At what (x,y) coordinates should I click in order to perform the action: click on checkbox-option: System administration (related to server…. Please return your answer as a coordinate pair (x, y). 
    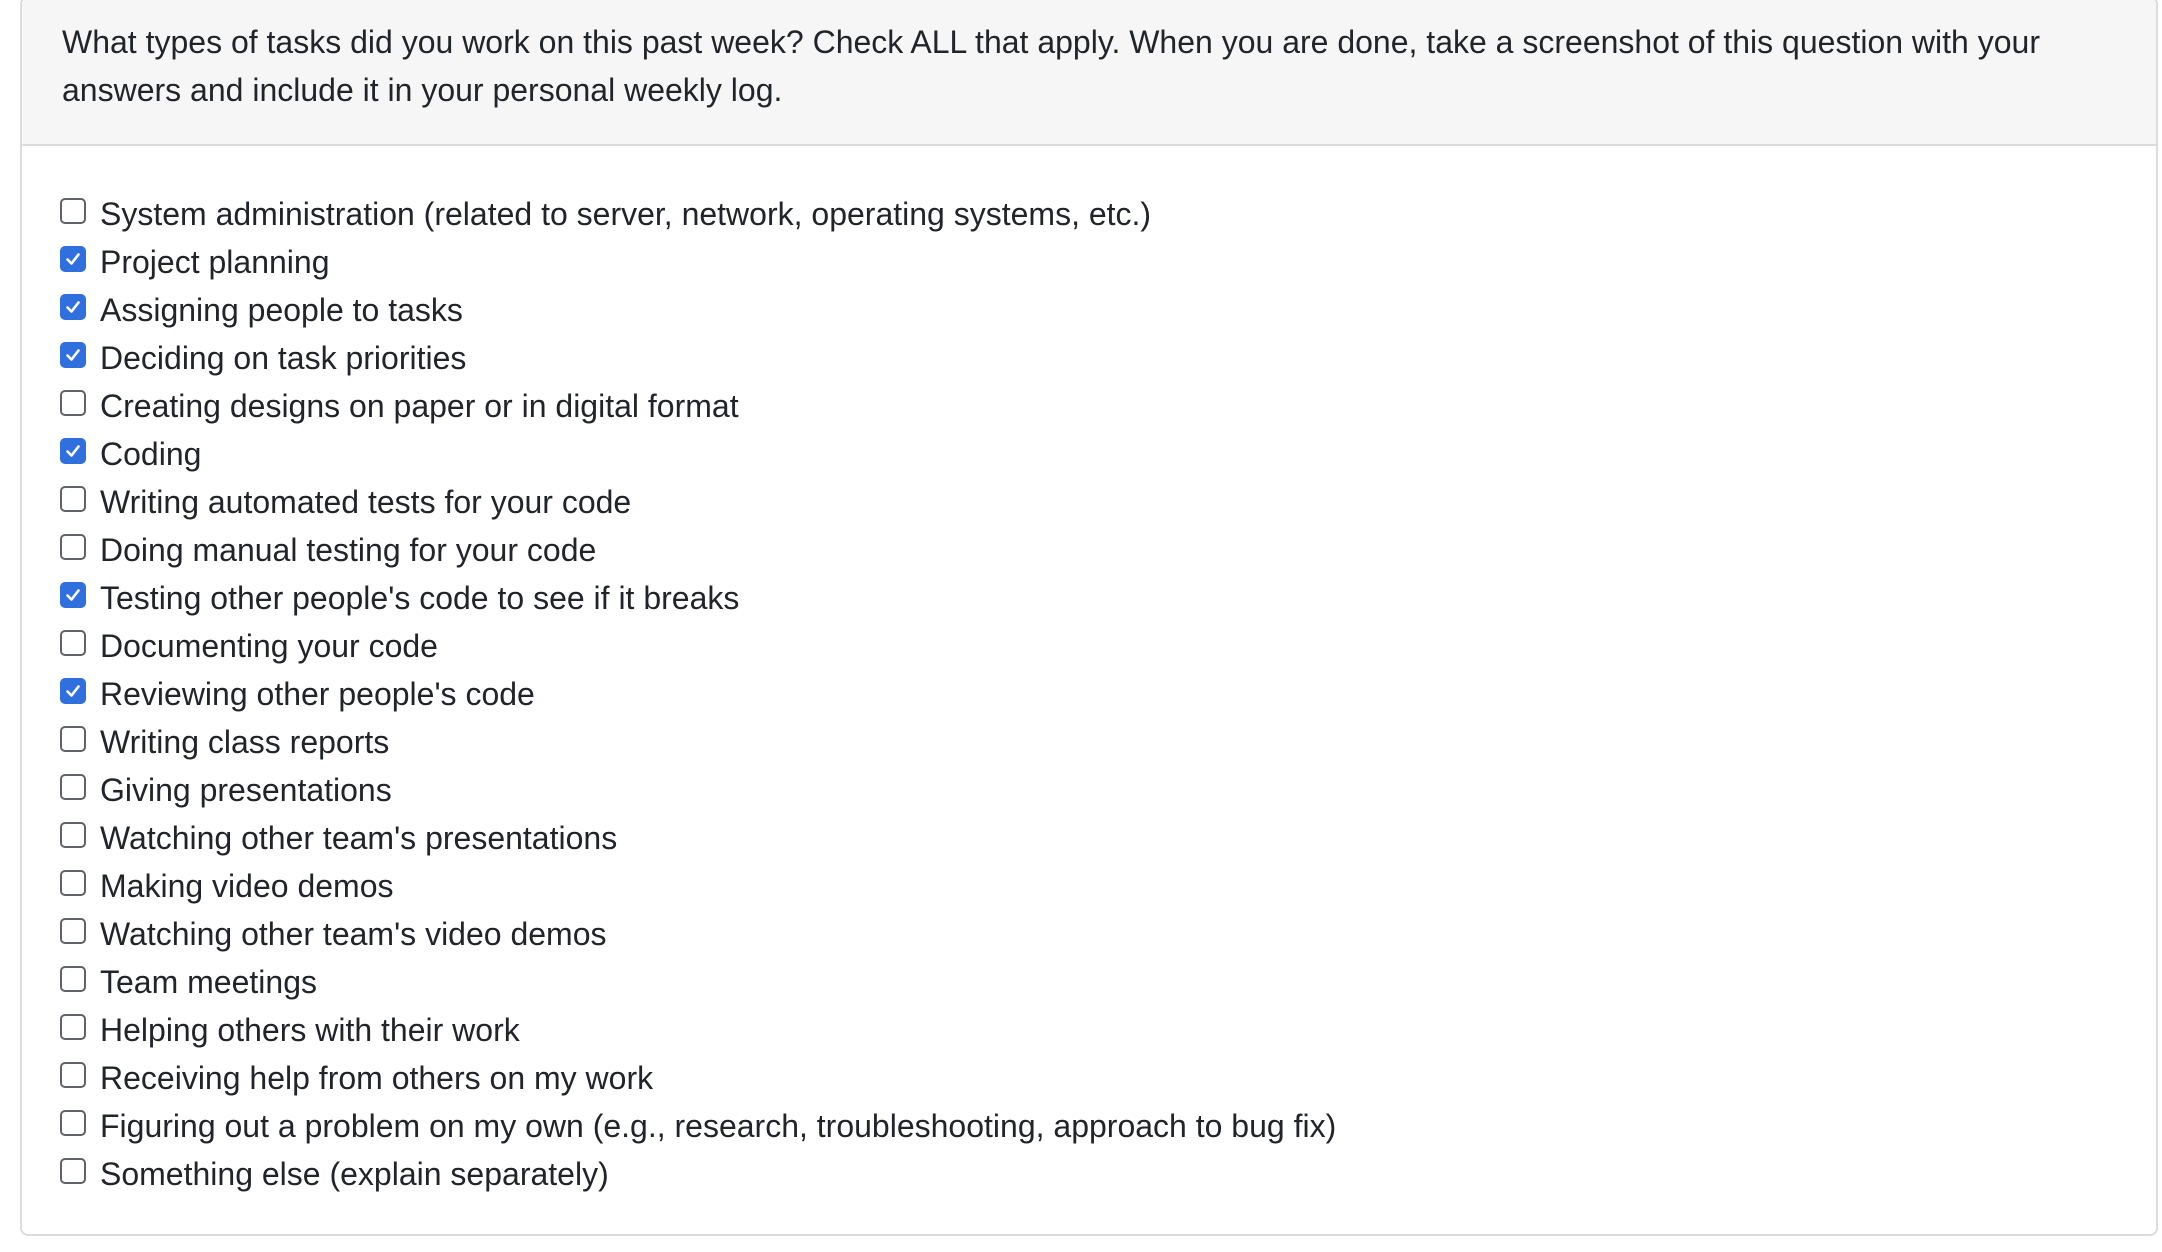
    Looking at the image, I should click on (1108, 214).